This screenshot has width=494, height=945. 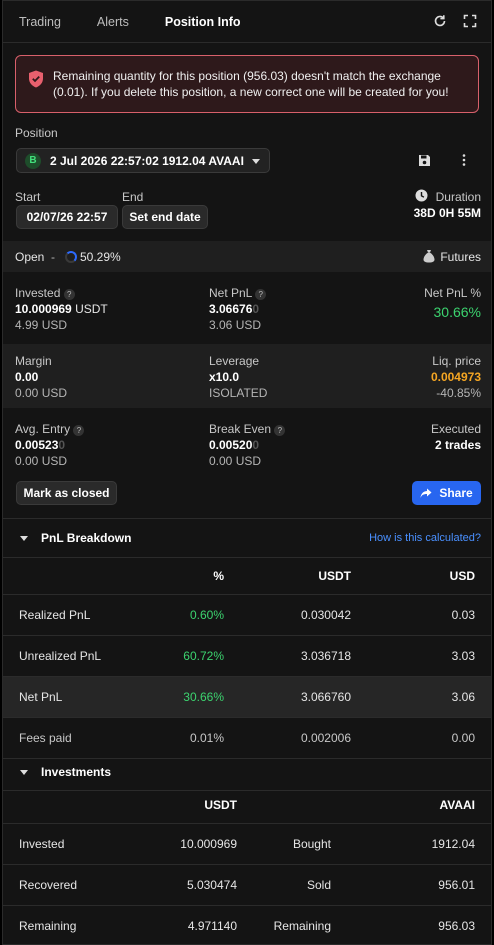 I want to click on executed-value: 2 trades, so click(x=457, y=445).